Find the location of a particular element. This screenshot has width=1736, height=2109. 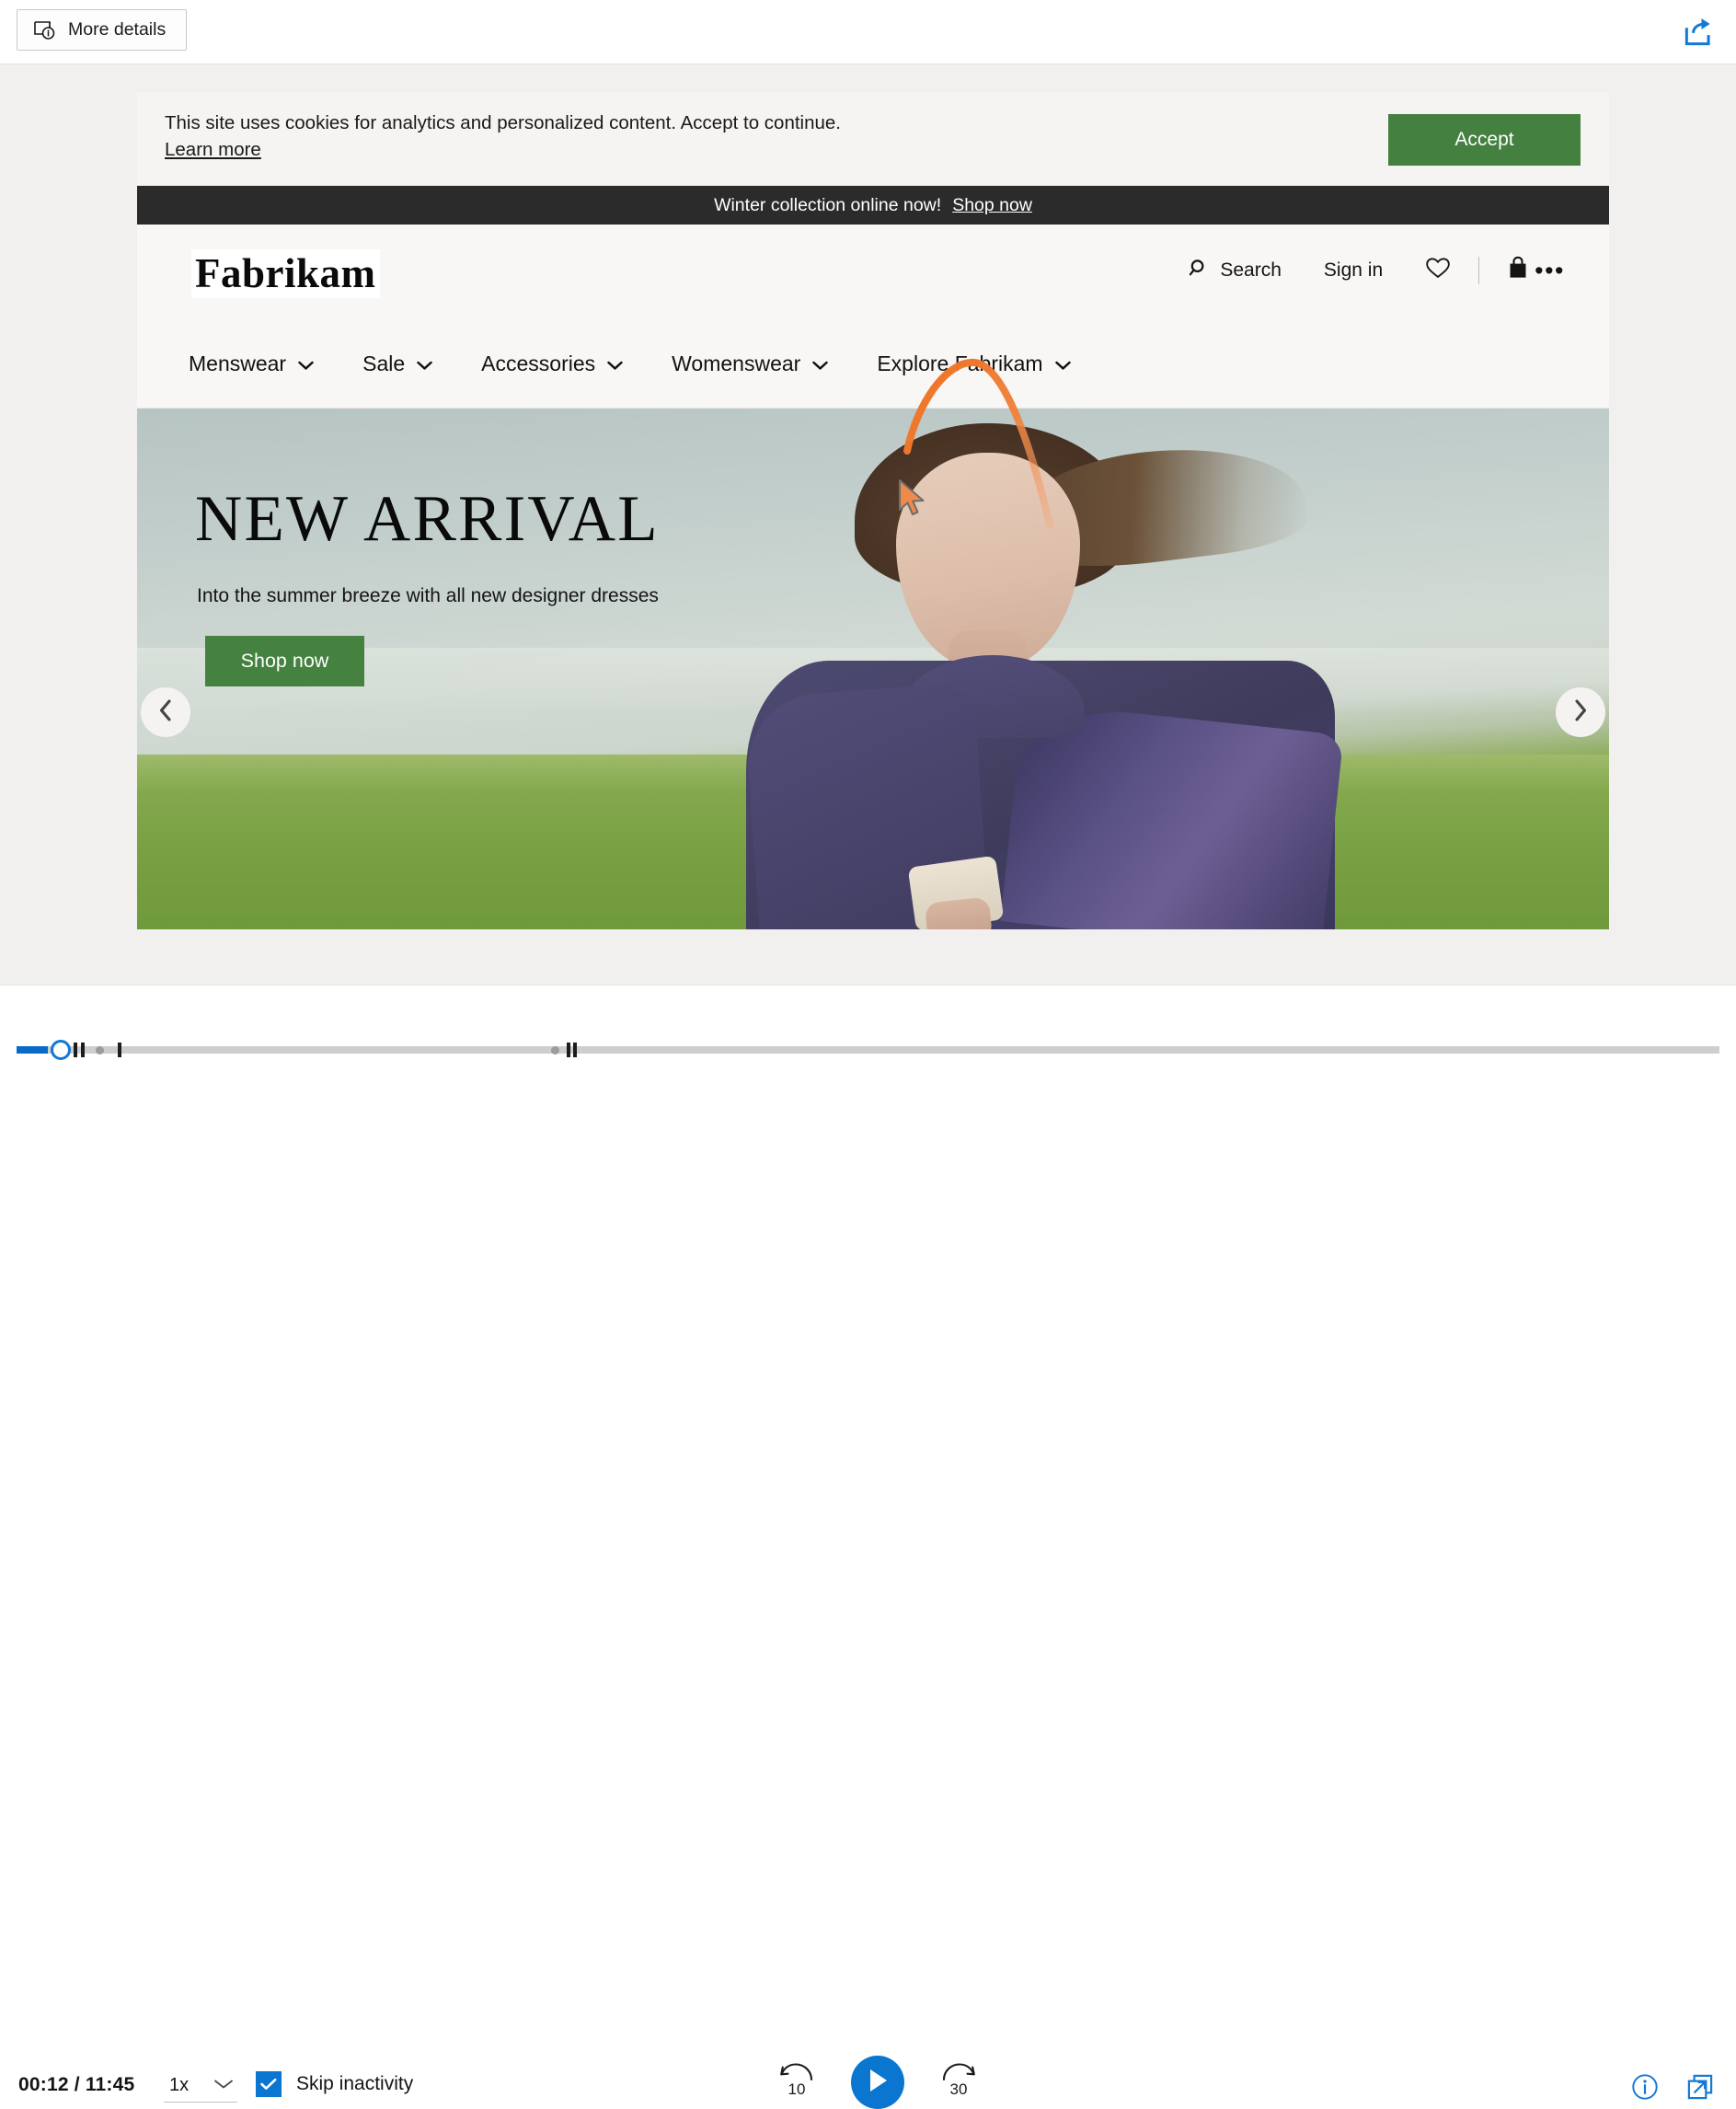

rewind-10-button: 10 is located at coordinates (797, 2083).